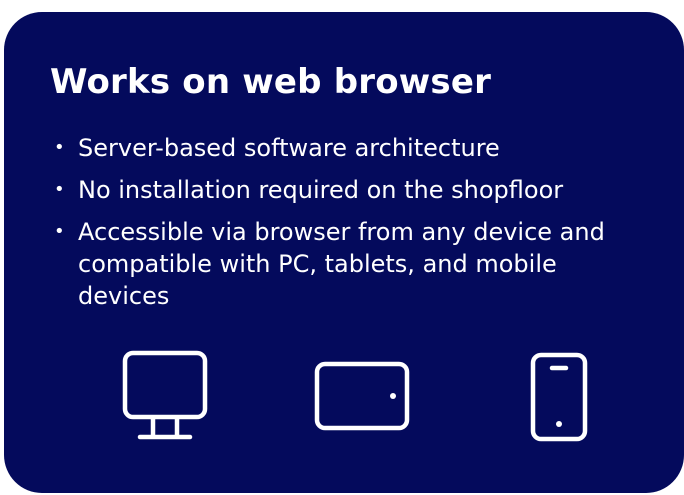 Image resolution: width=684 pixels, height=495 pixels. I want to click on feature-list-item: • Server-based software architecture, so click(352, 148).